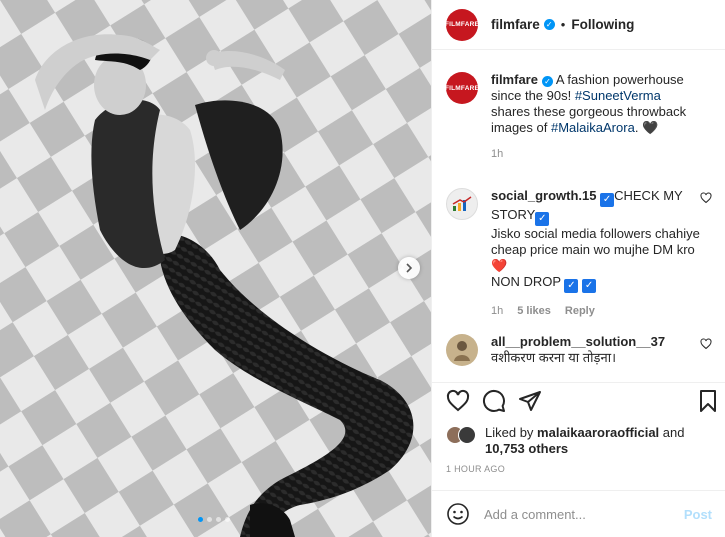  Describe the element at coordinates (598, 432) in the screenshot. I see `liked-user-link: malaikaaroraofficial` at that location.